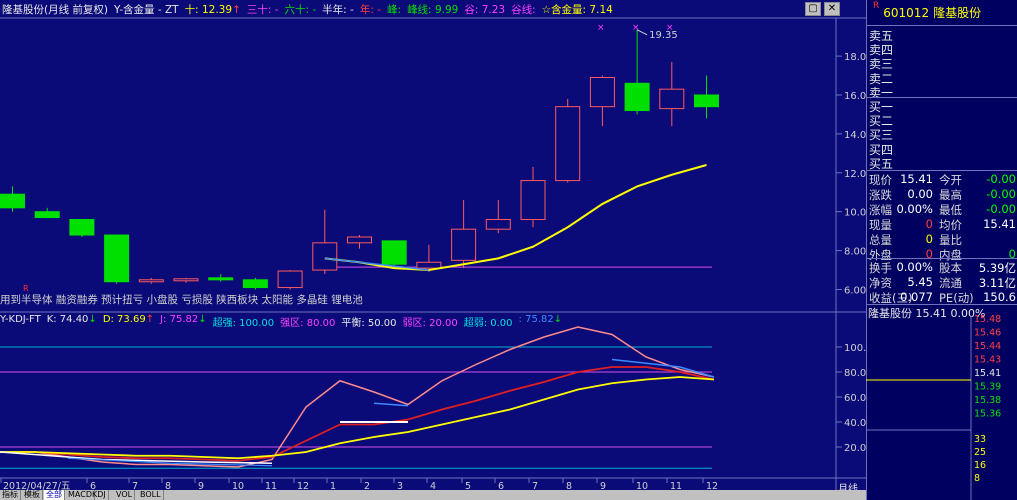  I want to click on mini-tick-label: 16, so click(980, 465).